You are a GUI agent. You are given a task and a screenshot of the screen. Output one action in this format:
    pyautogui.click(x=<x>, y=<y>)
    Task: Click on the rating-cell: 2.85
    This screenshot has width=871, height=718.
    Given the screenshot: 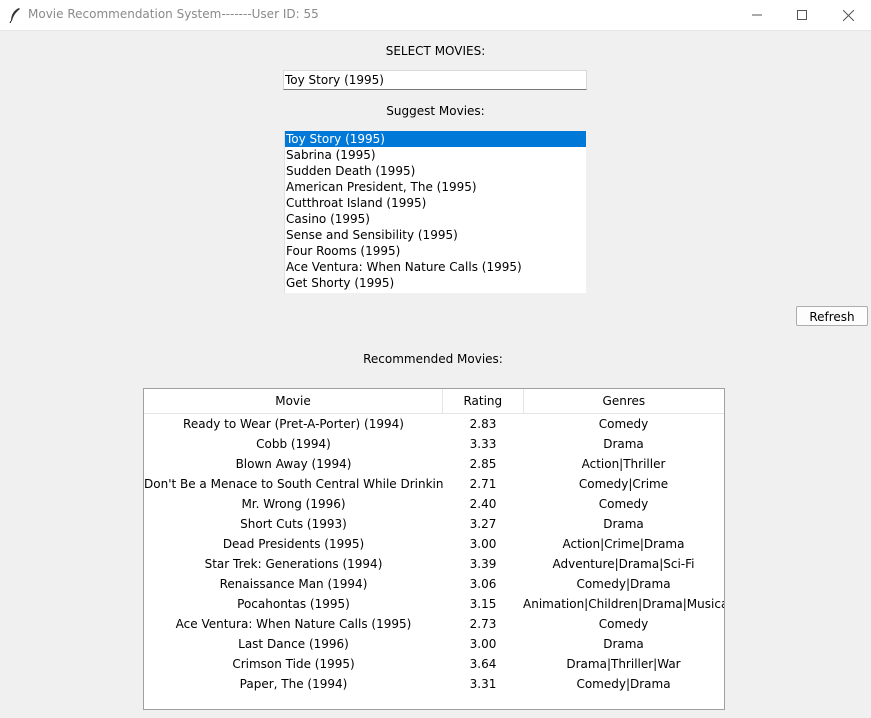 What is the action you would take?
    pyautogui.click(x=483, y=464)
    